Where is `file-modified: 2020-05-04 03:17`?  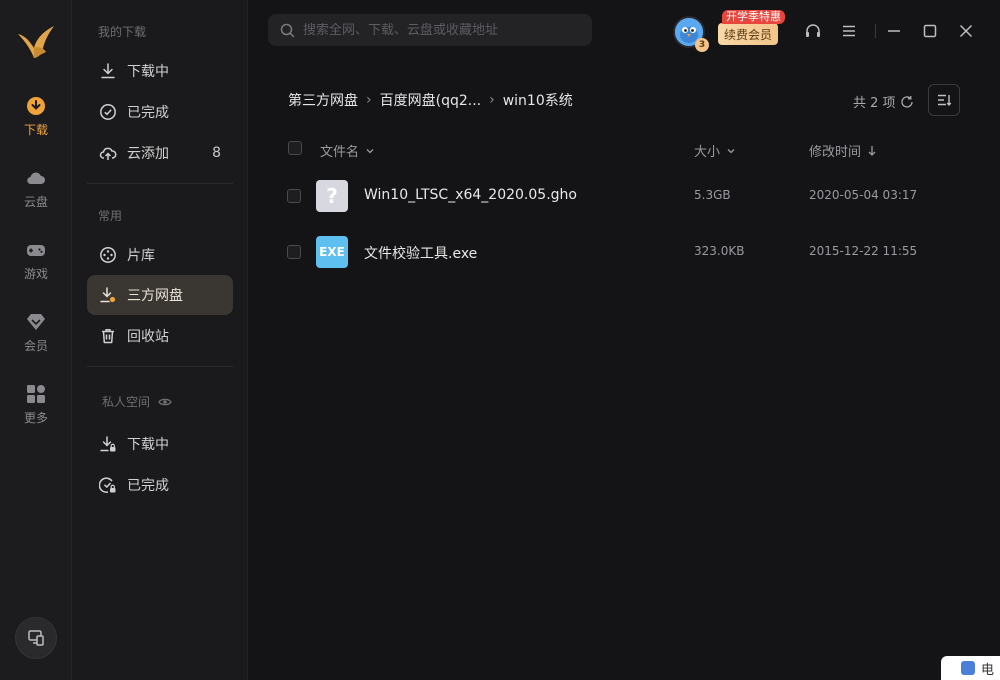
file-modified: 2020-05-04 03:17 is located at coordinates (863, 195).